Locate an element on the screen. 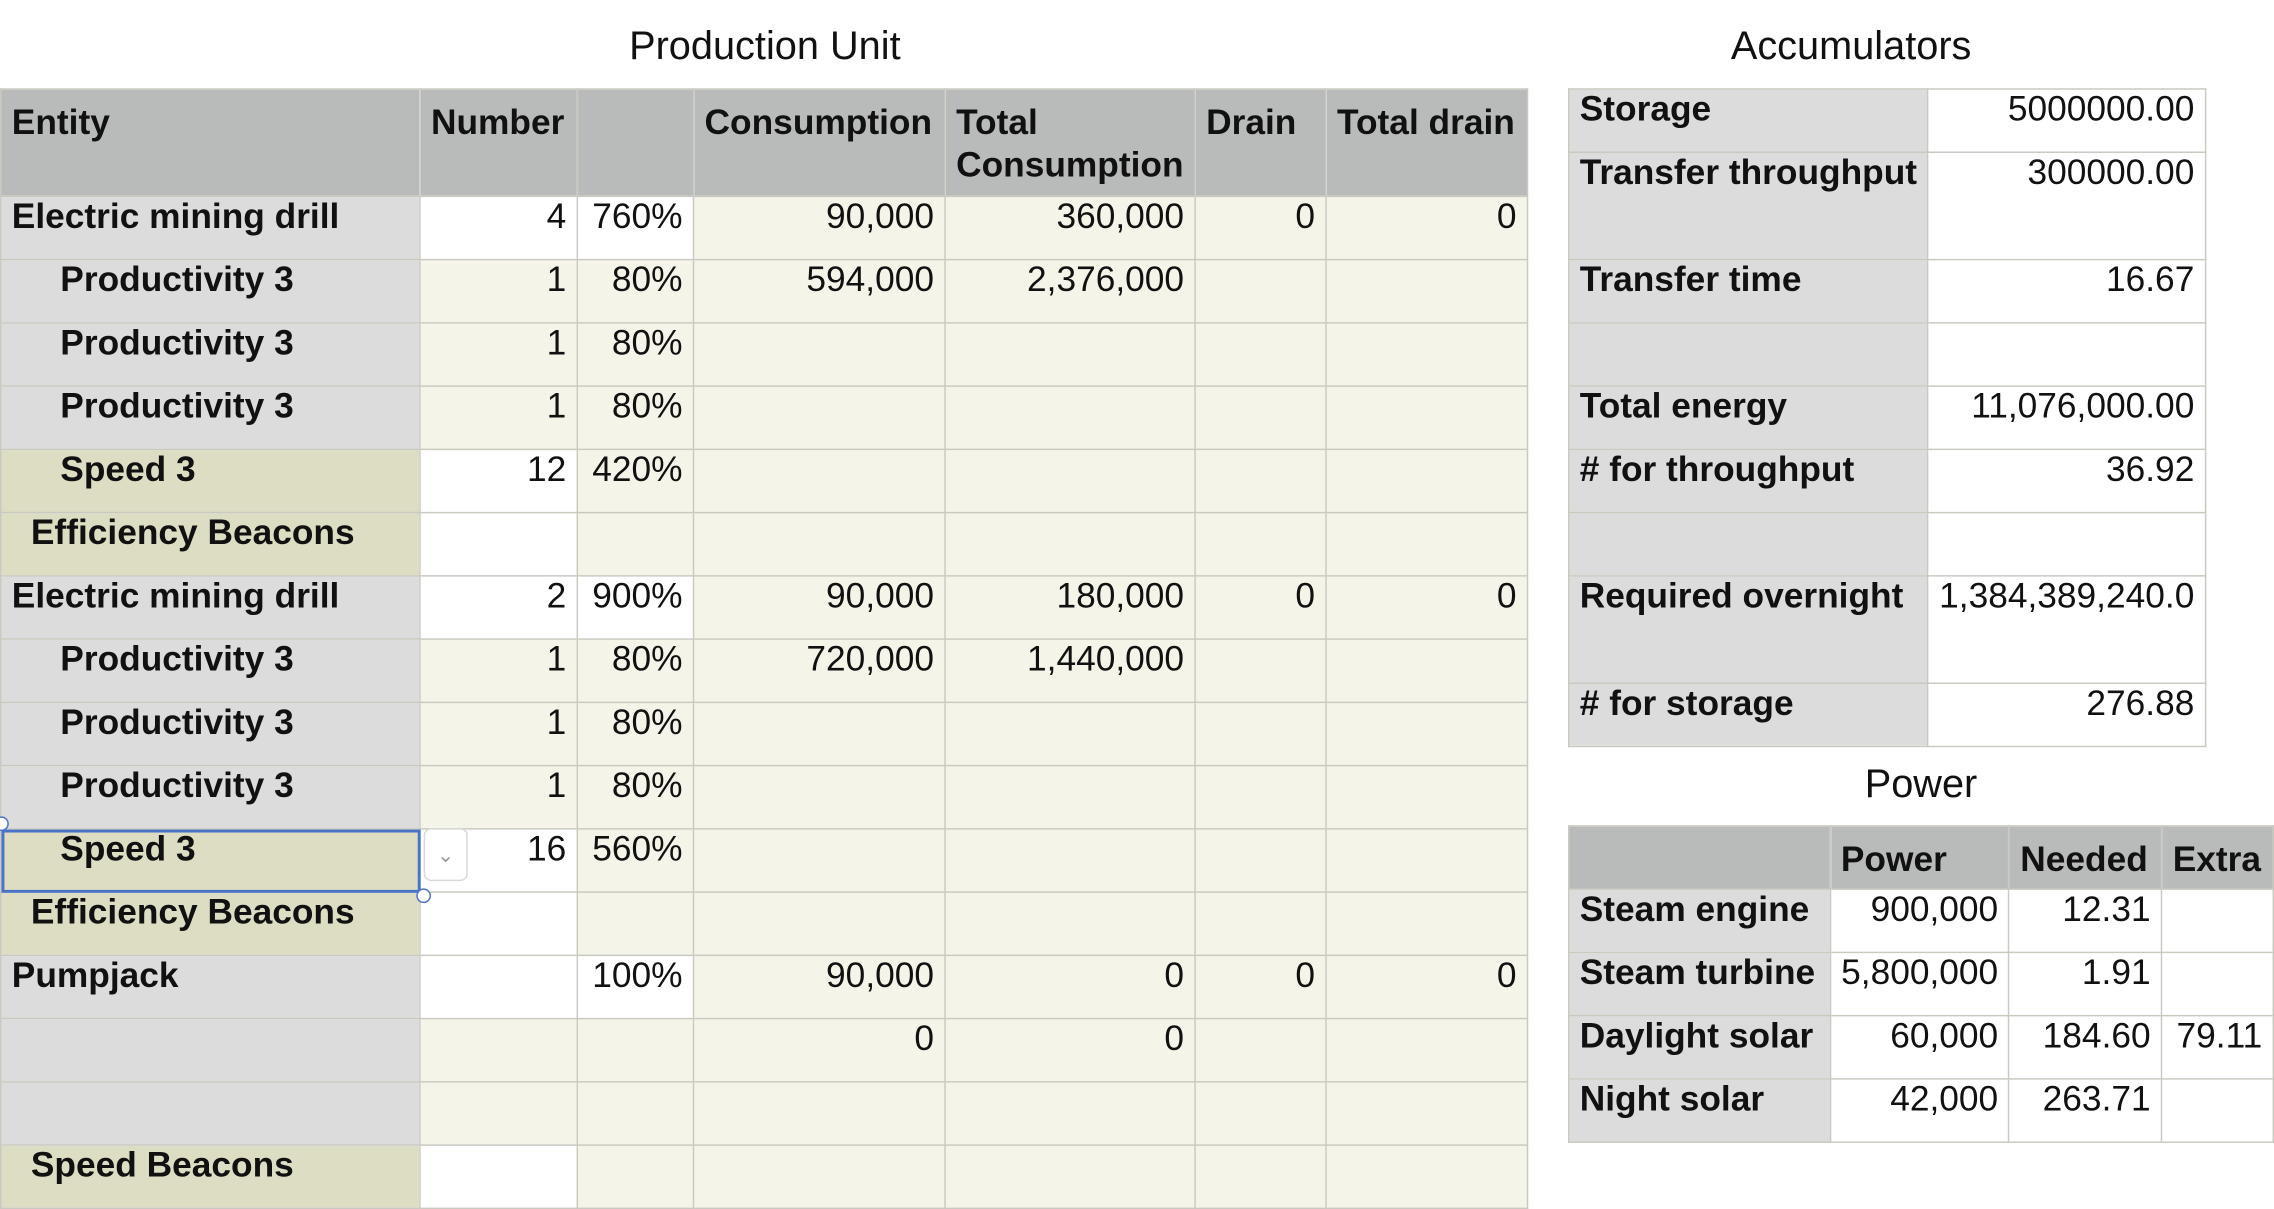 The width and height of the screenshot is (2274, 1209). cell-total-consumption: 0 is located at coordinates (1070, 987).